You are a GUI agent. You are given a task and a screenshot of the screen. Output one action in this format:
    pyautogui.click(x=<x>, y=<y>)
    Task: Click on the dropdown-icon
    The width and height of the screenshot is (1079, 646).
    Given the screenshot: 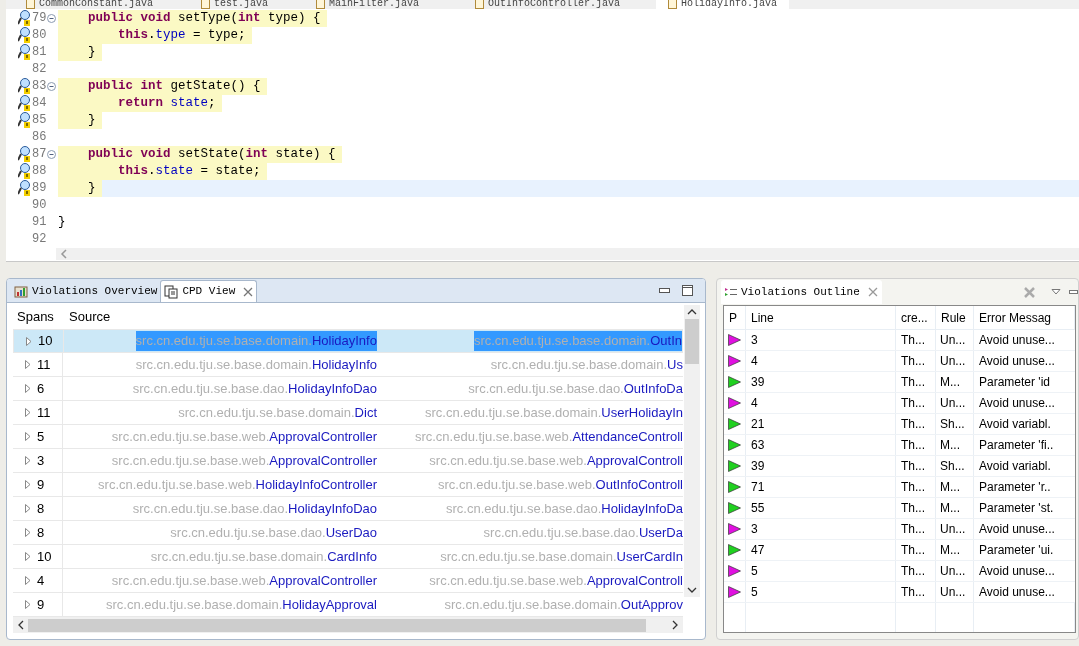 What is the action you would take?
    pyautogui.click(x=1056, y=292)
    